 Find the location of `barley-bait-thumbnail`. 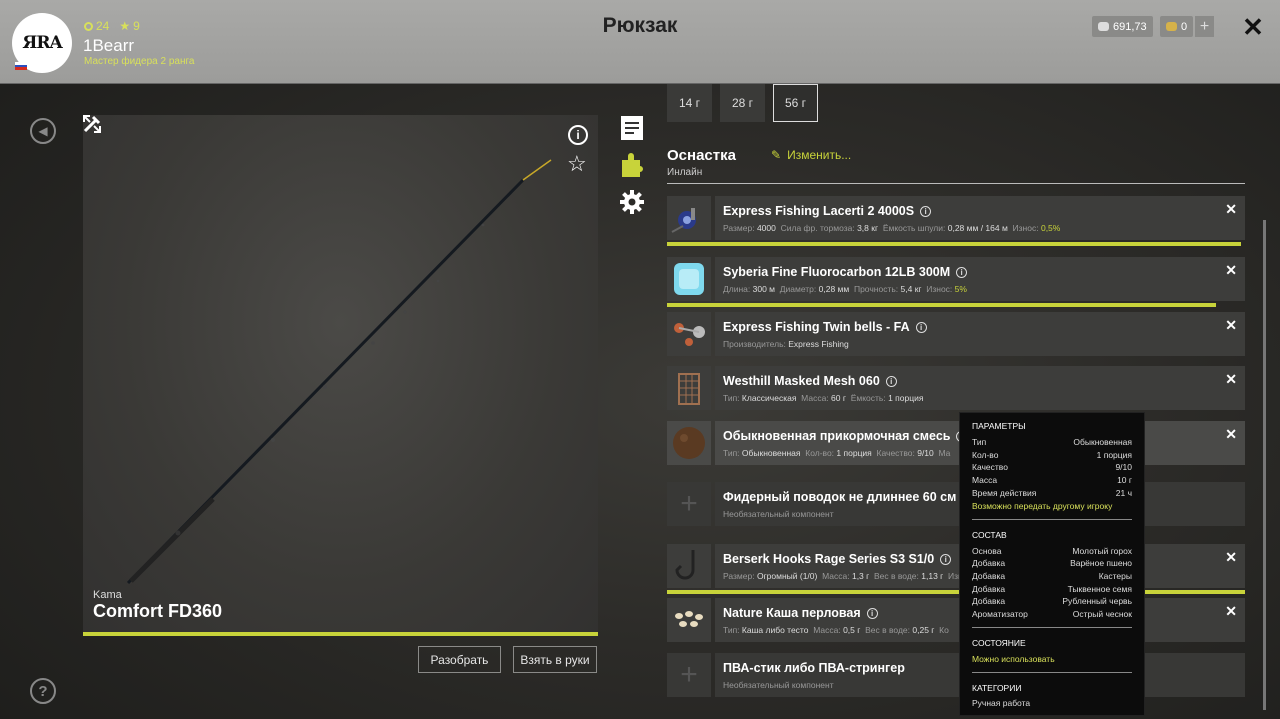

barley-bait-thumbnail is located at coordinates (689, 620).